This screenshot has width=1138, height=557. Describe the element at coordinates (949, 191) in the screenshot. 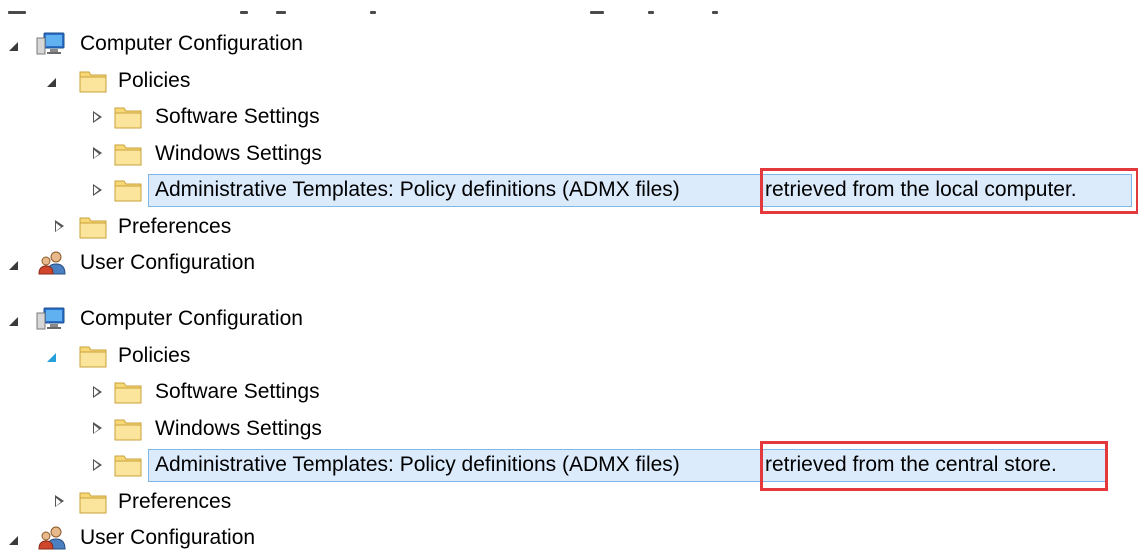

I see `highlight-box-local-computer` at that location.